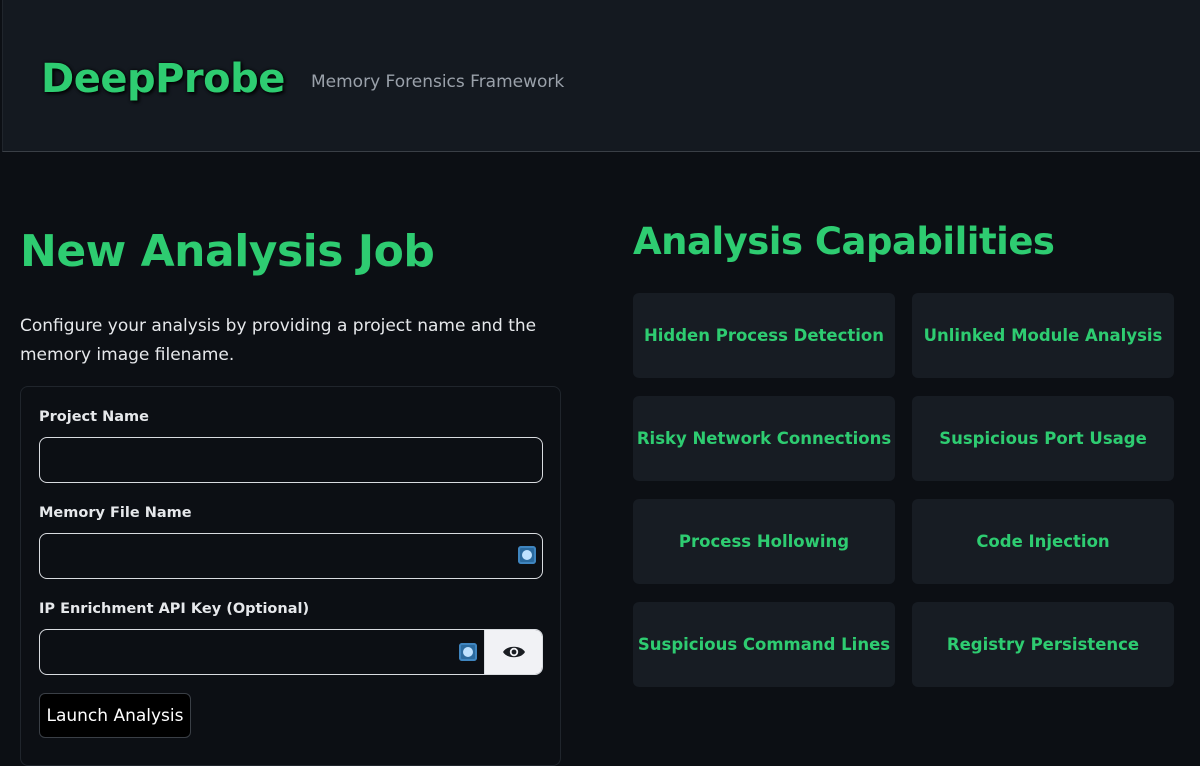  Describe the element at coordinates (764, 438) in the screenshot. I see `capability-card: Risky Network Connections` at that location.